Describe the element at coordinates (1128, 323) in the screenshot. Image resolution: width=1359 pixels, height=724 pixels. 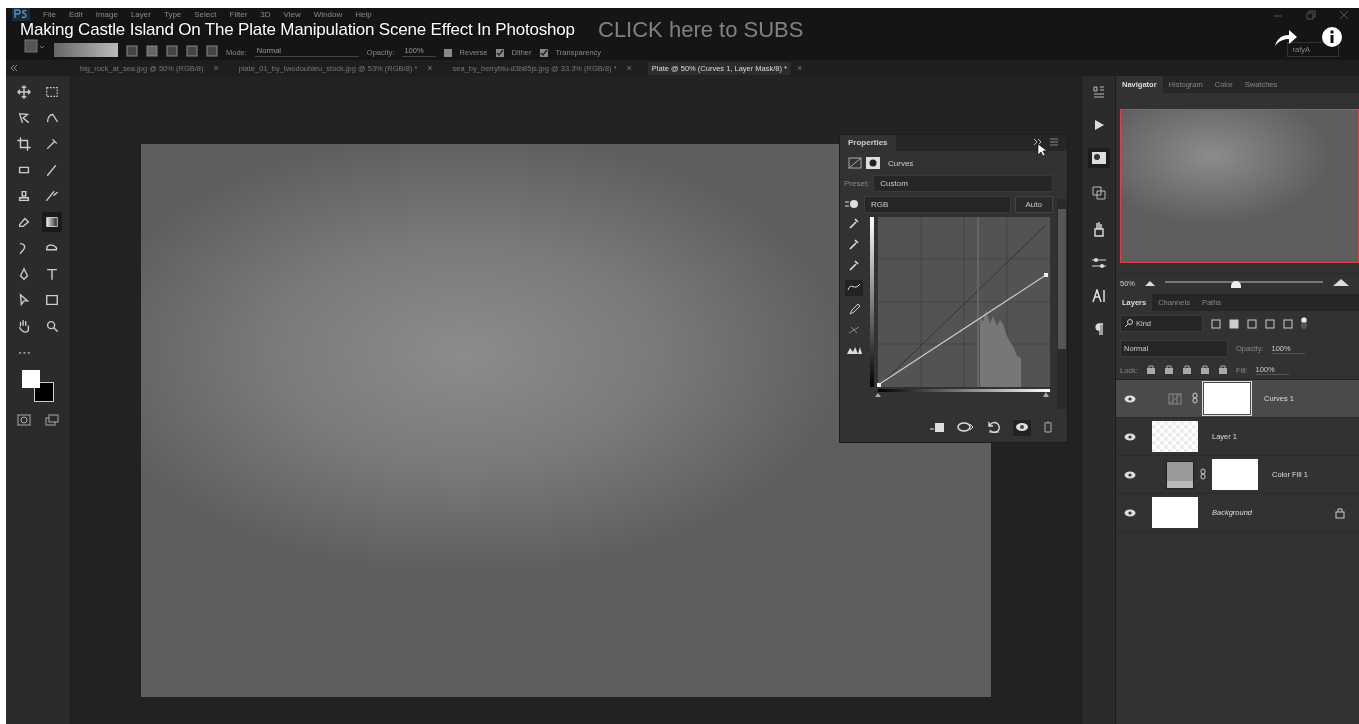
I see `search-icon` at that location.